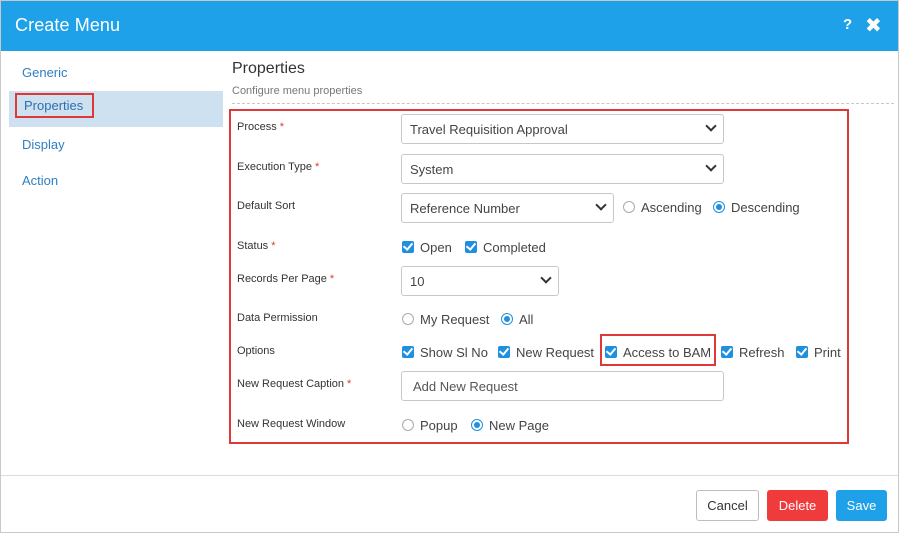  Describe the element at coordinates (268, 68) in the screenshot. I see `section-title: Properties` at that location.